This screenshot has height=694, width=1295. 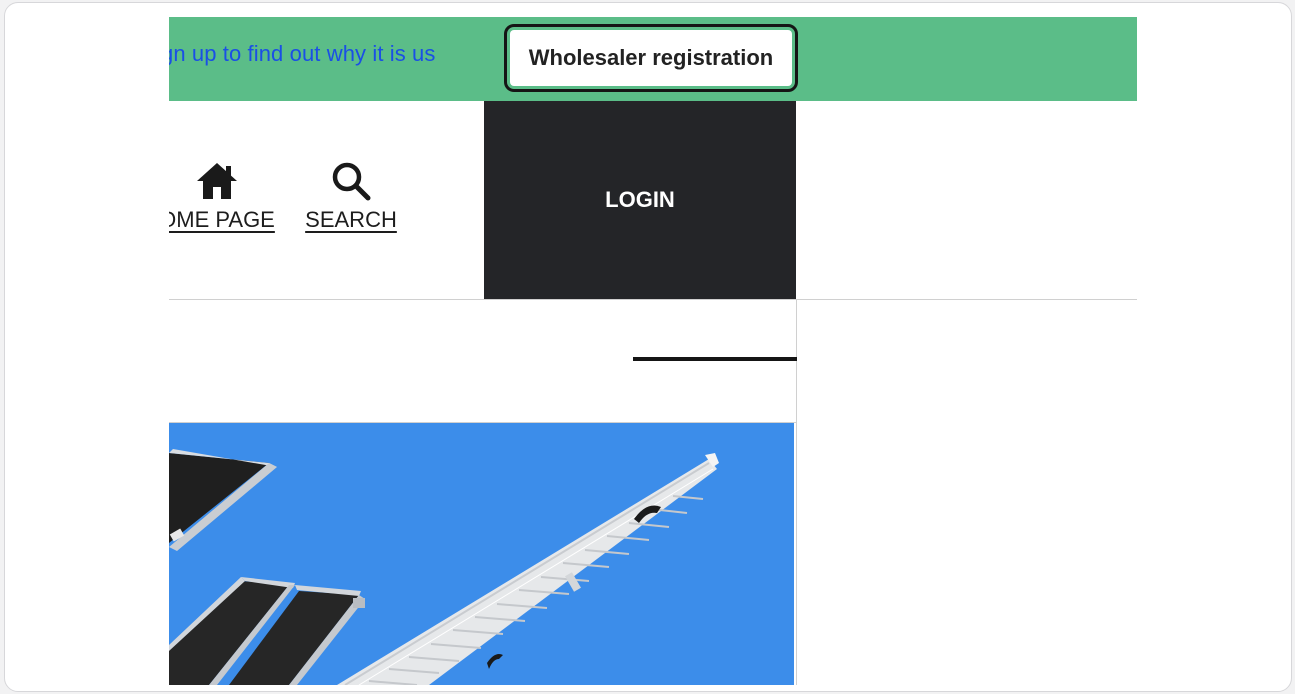 What do you see at coordinates (351, 219) in the screenshot?
I see `nav-search-label: SEARCH` at bounding box center [351, 219].